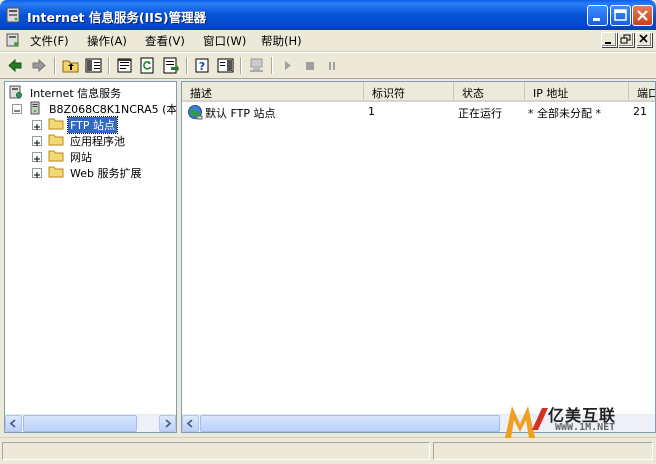  Describe the element at coordinates (328, 41) in the screenshot. I see `menu-bar: 文件(F) 操作(A) 查看(V) 窗口(W) 帮助(H)` at that location.